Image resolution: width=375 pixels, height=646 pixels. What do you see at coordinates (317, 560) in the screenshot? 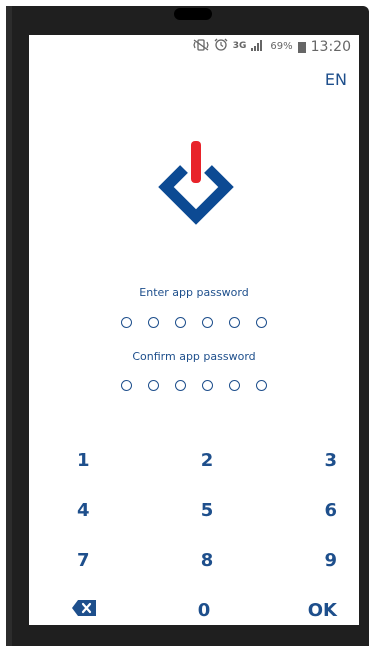
I see `key-9: 9` at bounding box center [317, 560].